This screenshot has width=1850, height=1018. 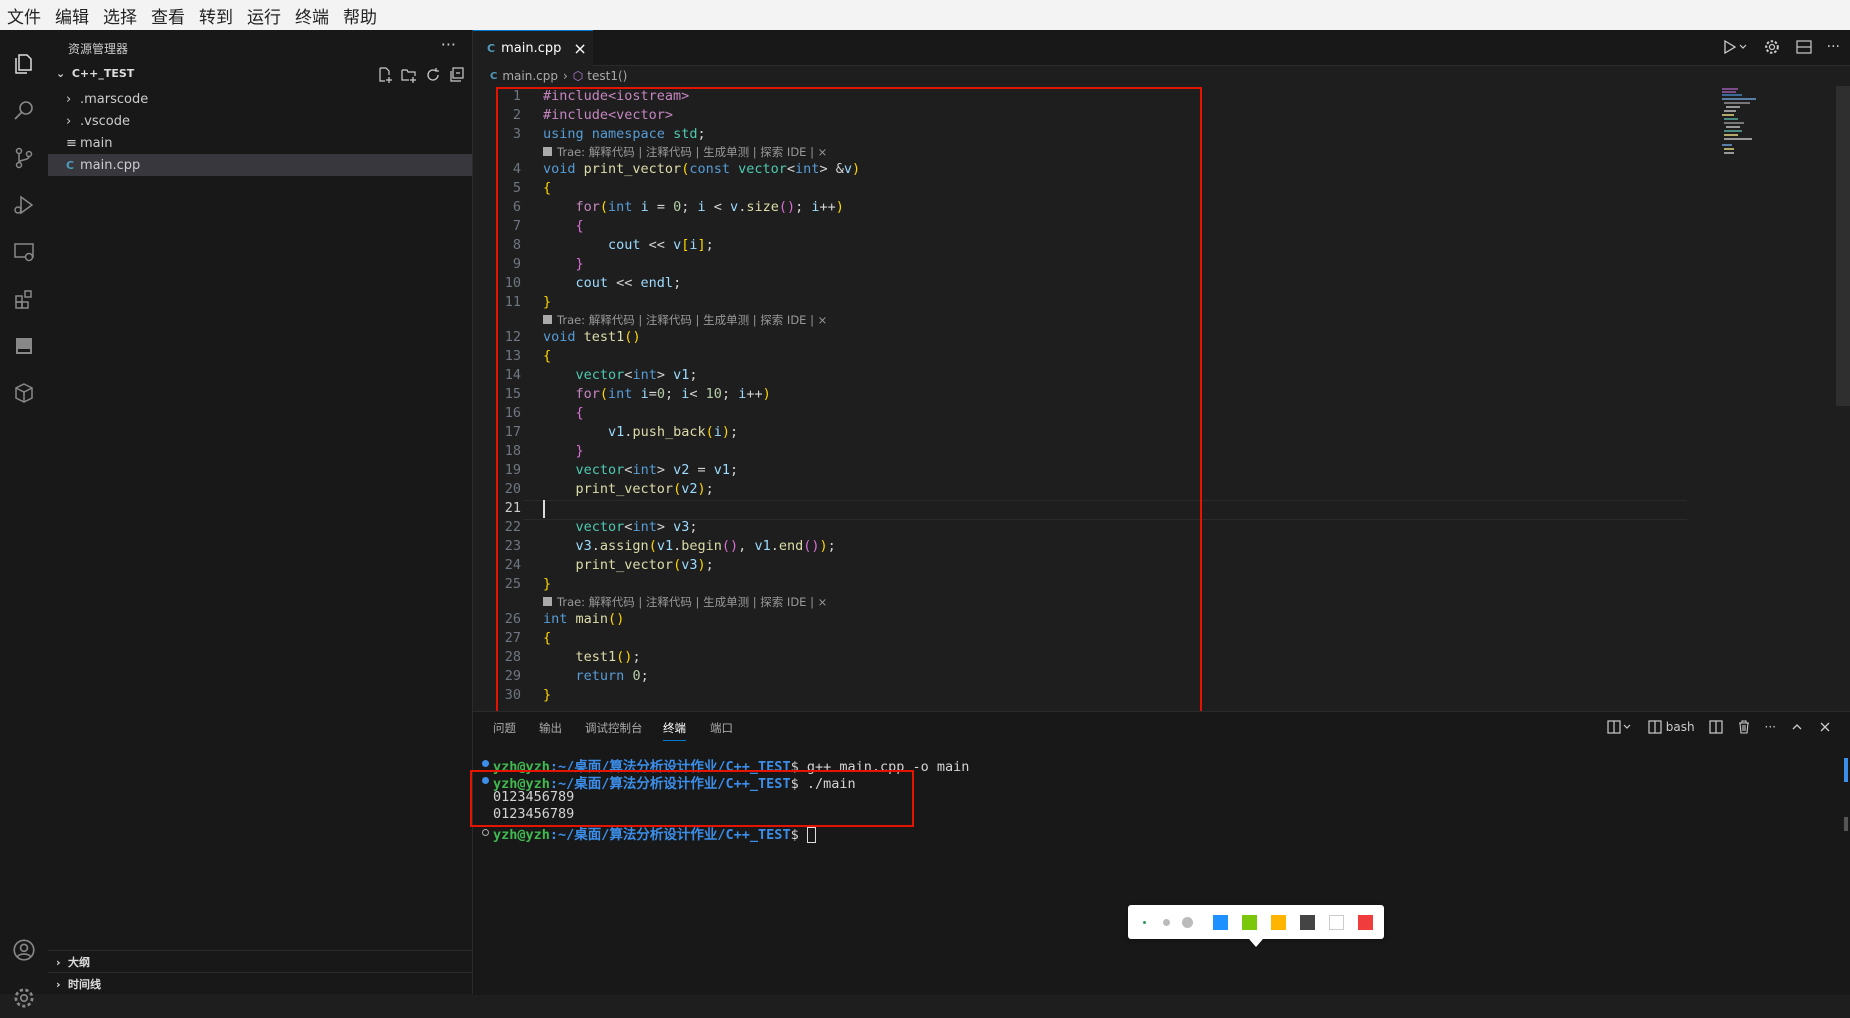 What do you see at coordinates (448, 44) in the screenshot?
I see `explorer-more-button: ···` at bounding box center [448, 44].